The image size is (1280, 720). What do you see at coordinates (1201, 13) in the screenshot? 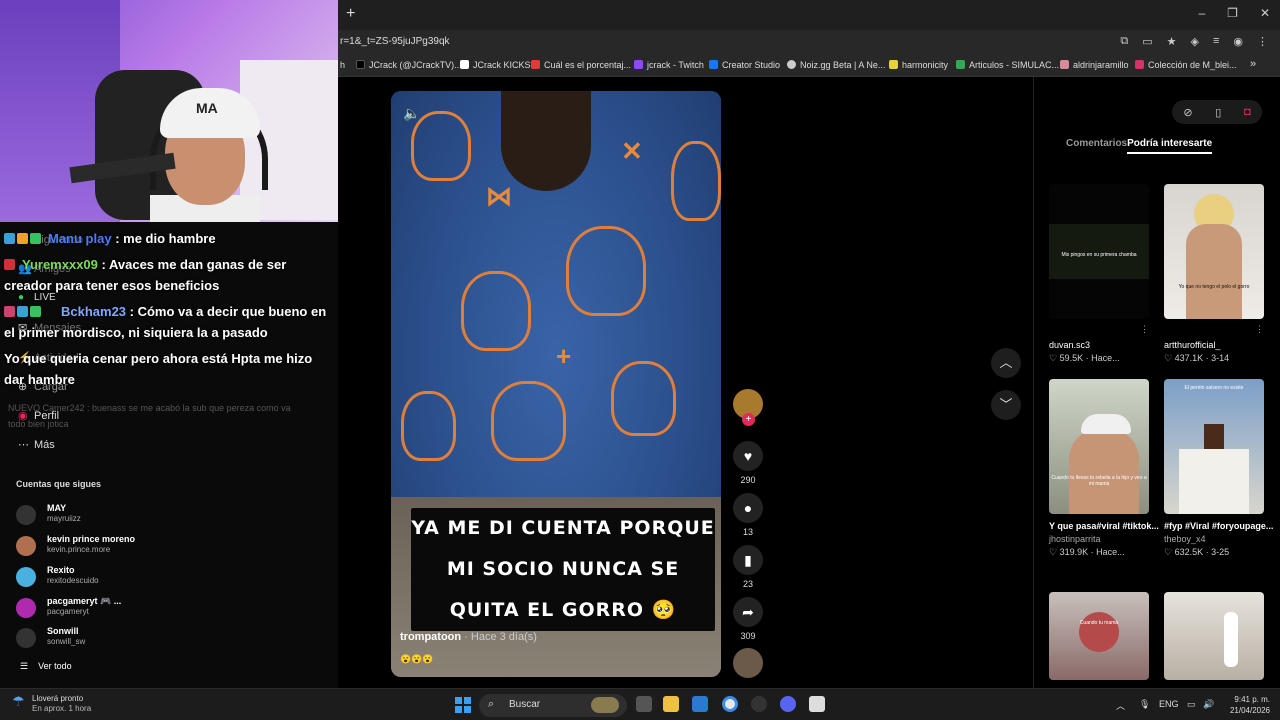
I see `minimize-button: –` at bounding box center [1201, 13].